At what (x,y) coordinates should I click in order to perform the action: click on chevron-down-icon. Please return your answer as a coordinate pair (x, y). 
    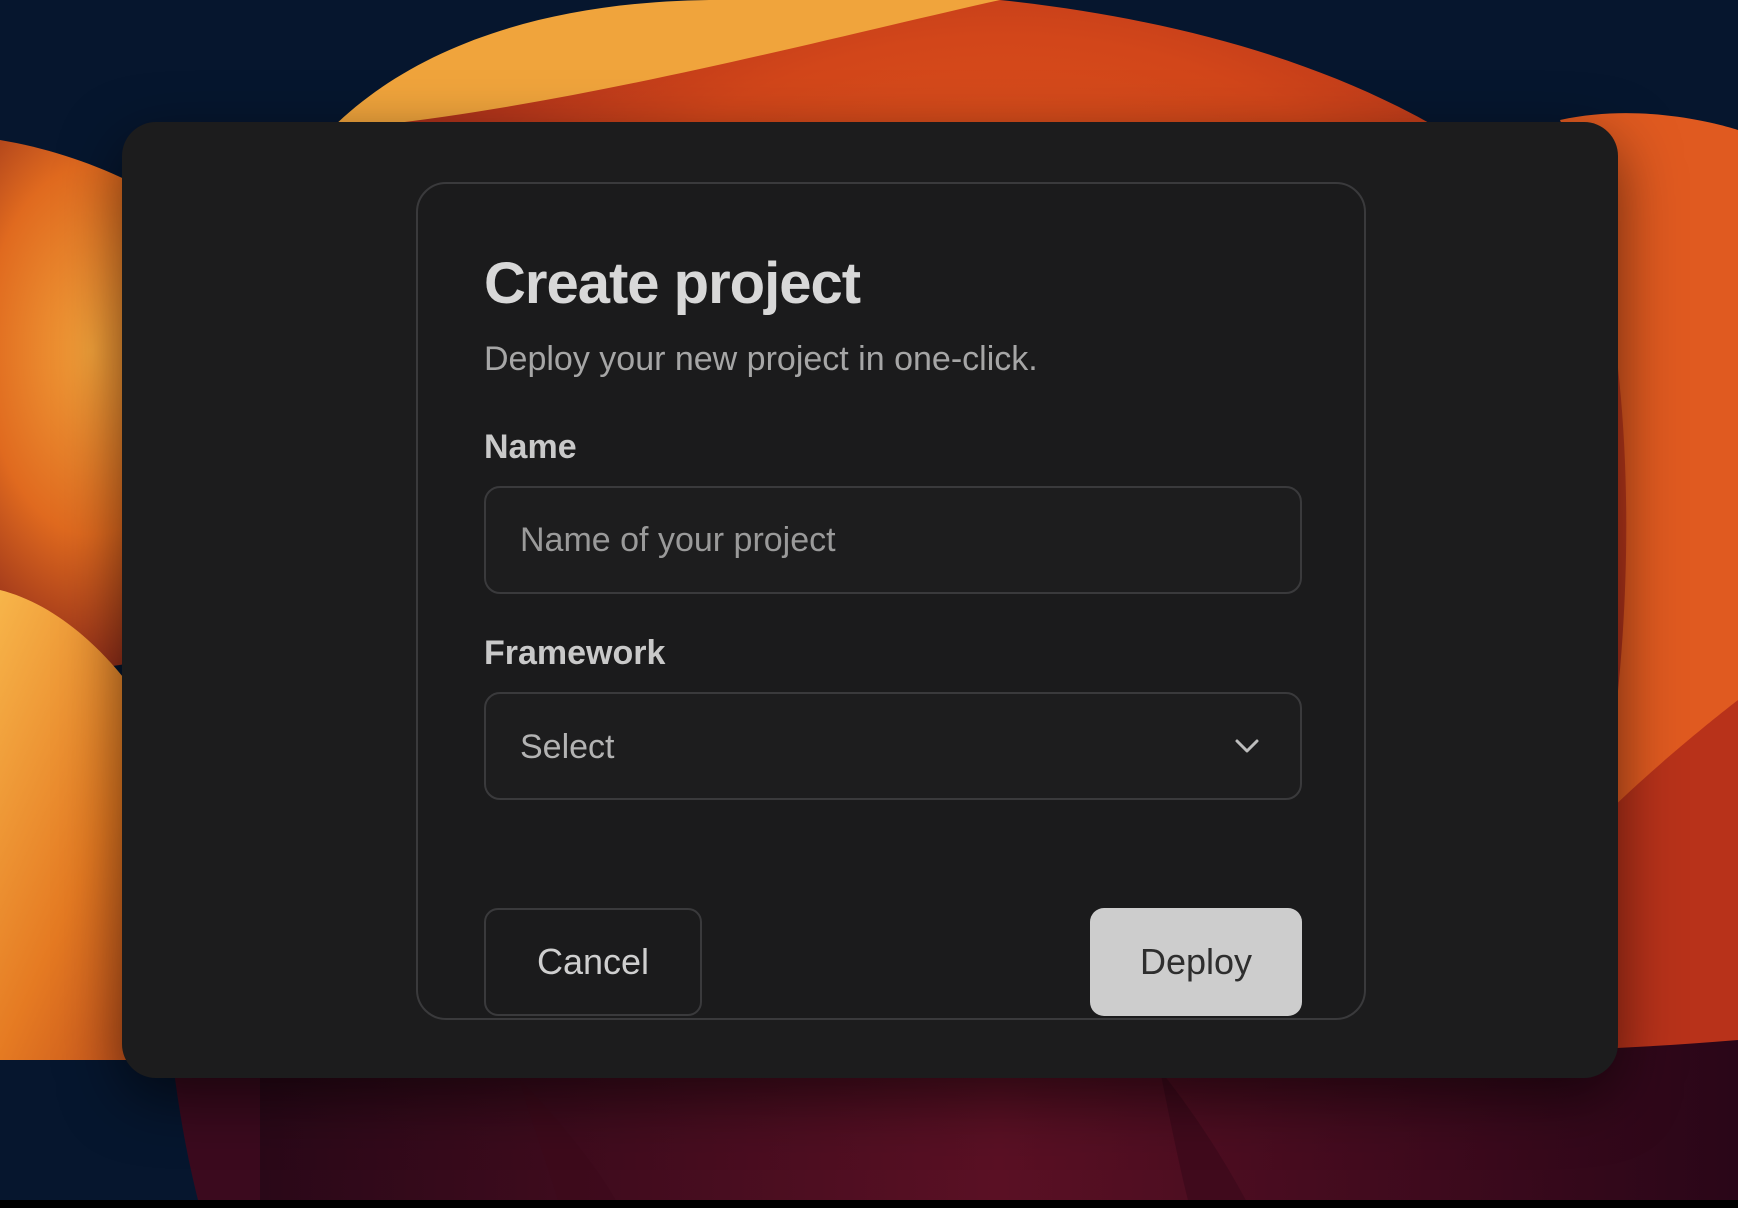
    Looking at the image, I should click on (1247, 746).